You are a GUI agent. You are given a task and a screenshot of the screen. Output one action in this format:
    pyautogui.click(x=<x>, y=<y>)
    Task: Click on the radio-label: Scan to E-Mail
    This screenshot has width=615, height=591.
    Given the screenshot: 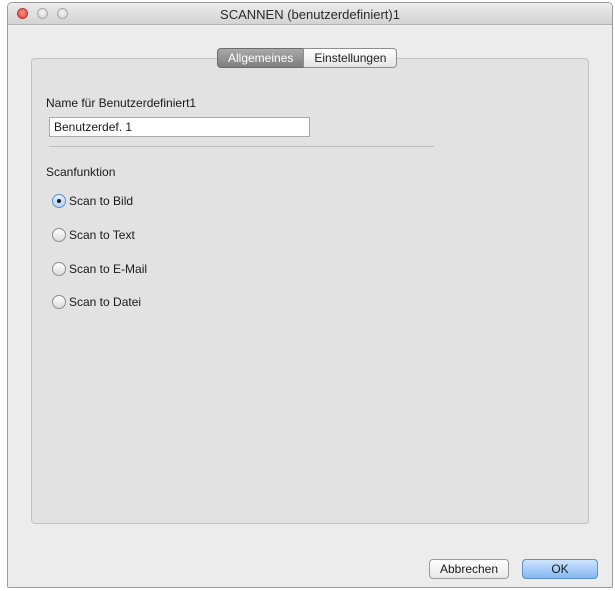 What is the action you would take?
    pyautogui.click(x=108, y=269)
    